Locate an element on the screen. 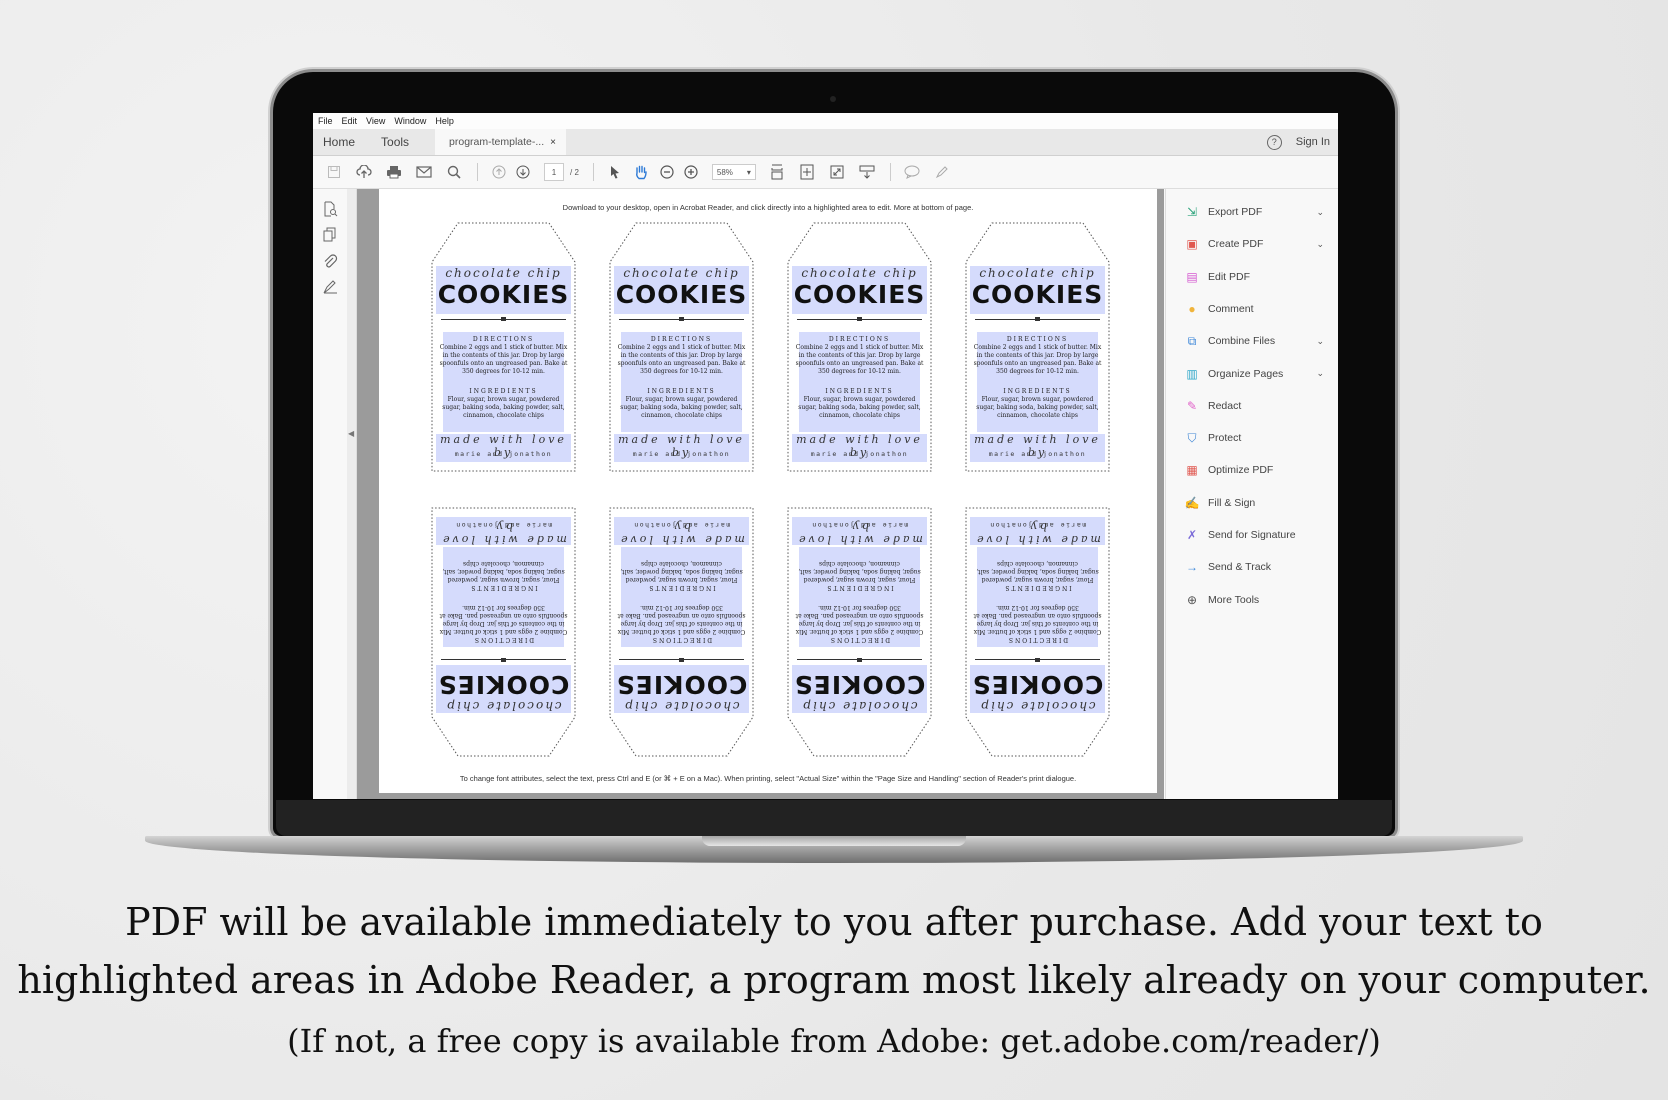 Image resolution: width=1668 pixels, height=1100 pixels. menu-view: View is located at coordinates (375, 121).